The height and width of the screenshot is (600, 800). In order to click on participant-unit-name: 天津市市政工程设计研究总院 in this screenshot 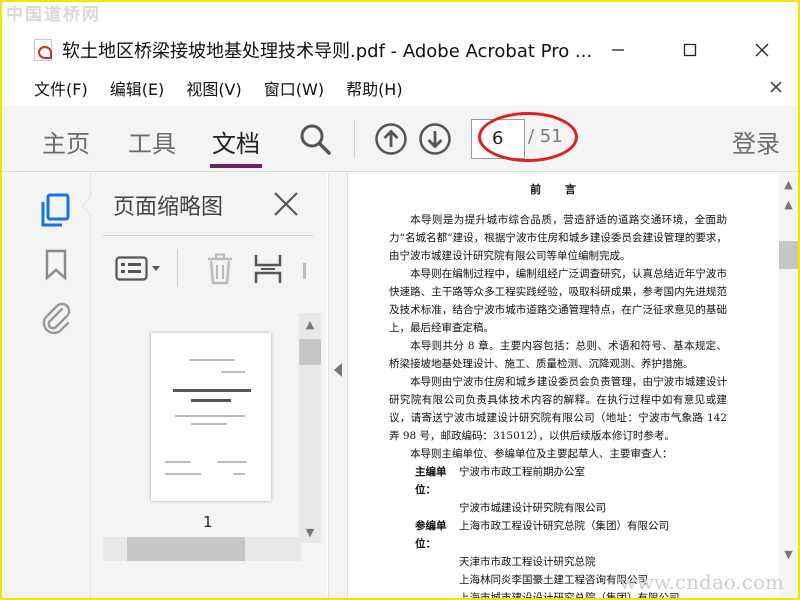, I will do `click(527, 562)`.